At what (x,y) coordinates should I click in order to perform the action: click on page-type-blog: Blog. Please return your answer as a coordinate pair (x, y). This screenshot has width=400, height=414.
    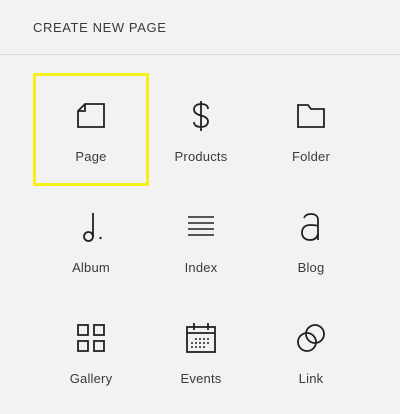
    Looking at the image, I should click on (311, 240).